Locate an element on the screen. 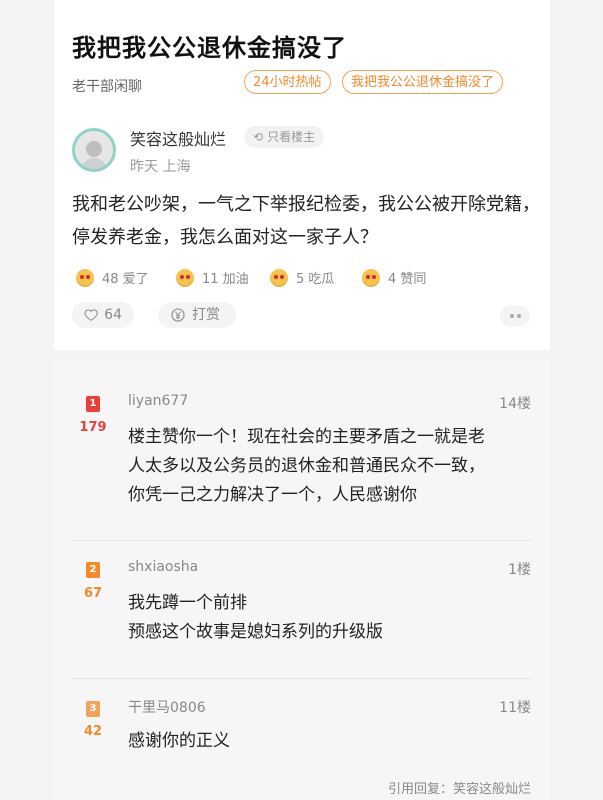 This screenshot has height=800, width=603. reply-likes: 42 is located at coordinates (93, 731).